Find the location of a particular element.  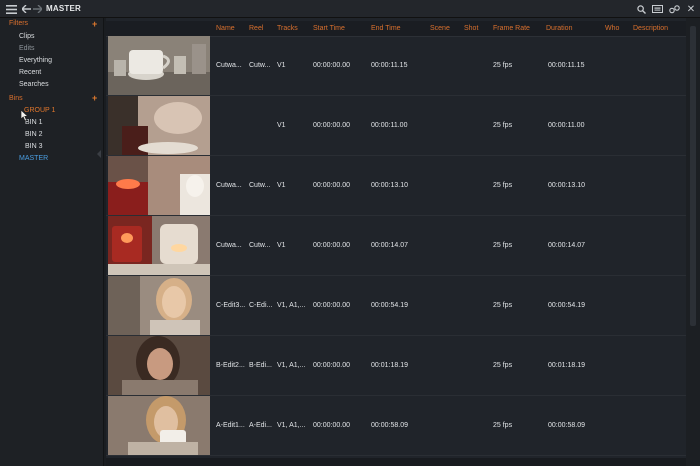

bins-heading: Bins is located at coordinates (16, 98).